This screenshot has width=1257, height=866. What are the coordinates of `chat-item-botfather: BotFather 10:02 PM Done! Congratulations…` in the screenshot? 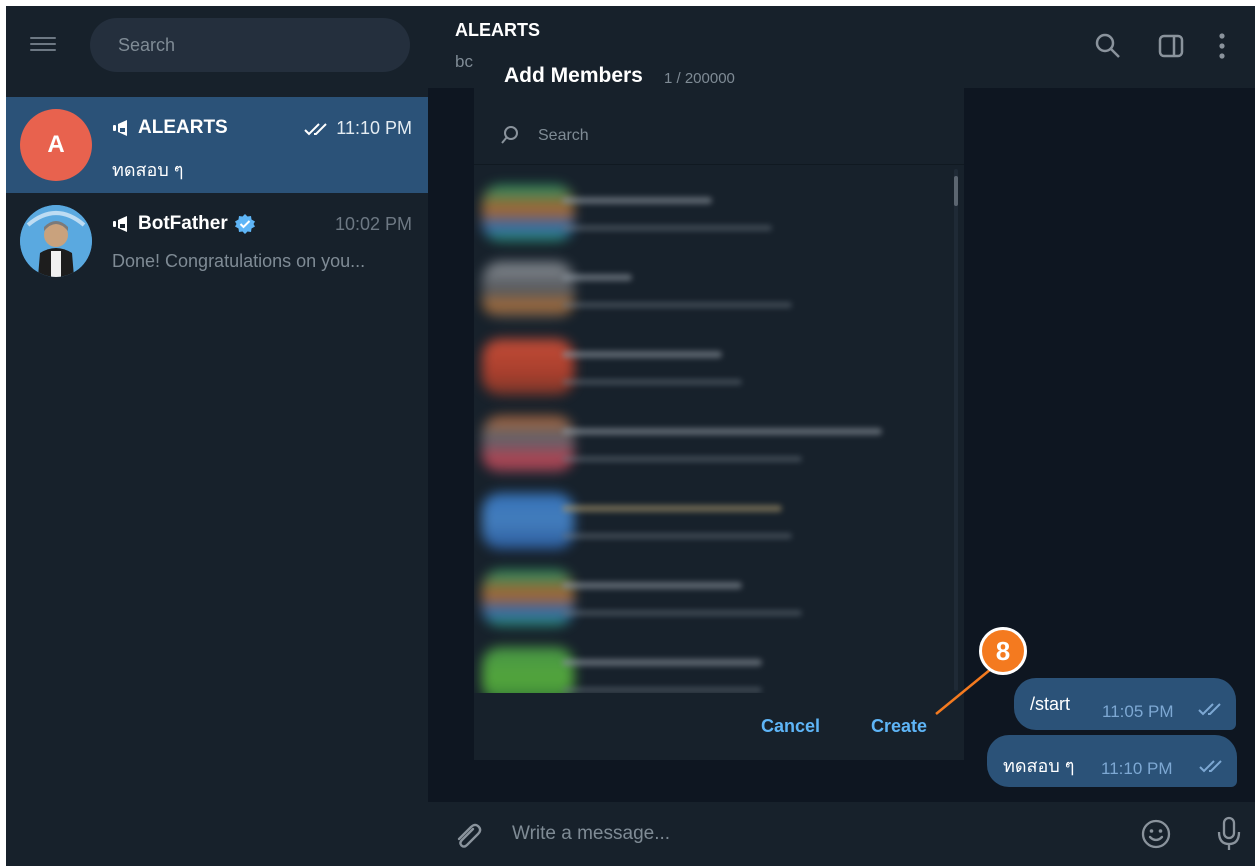 It's located at (217, 241).